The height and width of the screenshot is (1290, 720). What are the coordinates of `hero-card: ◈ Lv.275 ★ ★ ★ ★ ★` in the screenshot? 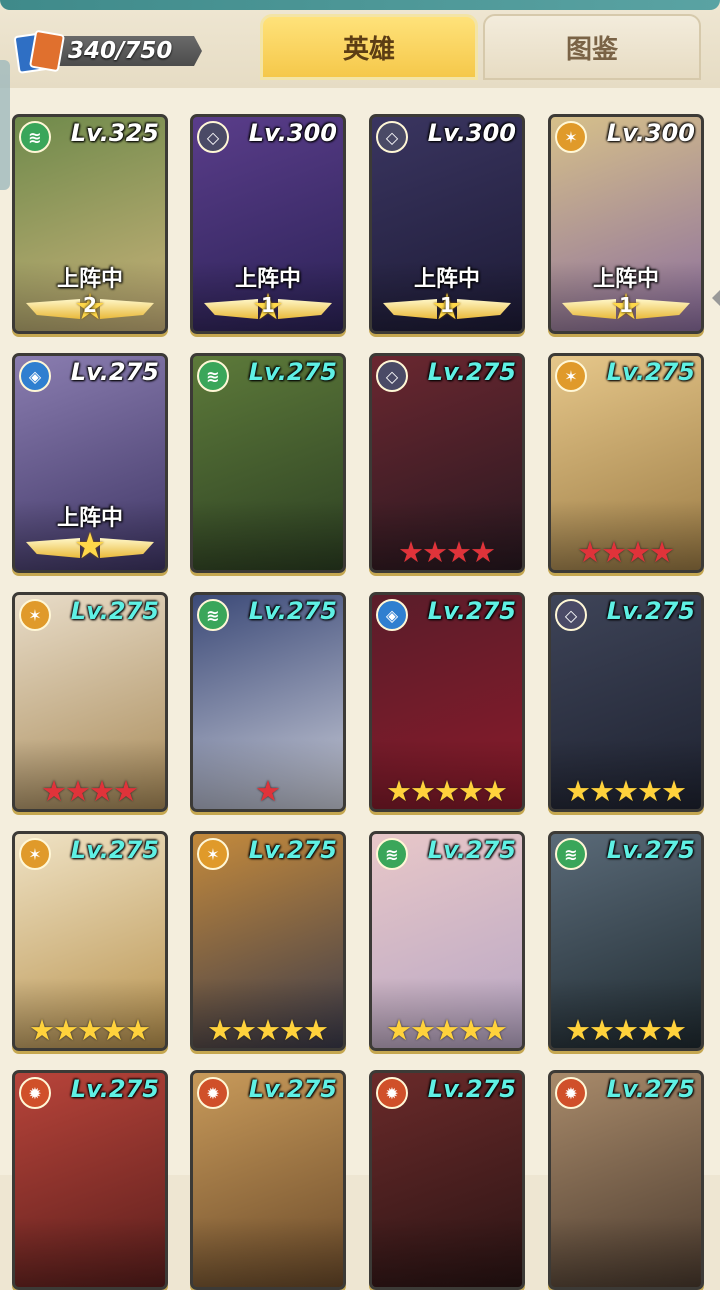 It's located at (447, 702).